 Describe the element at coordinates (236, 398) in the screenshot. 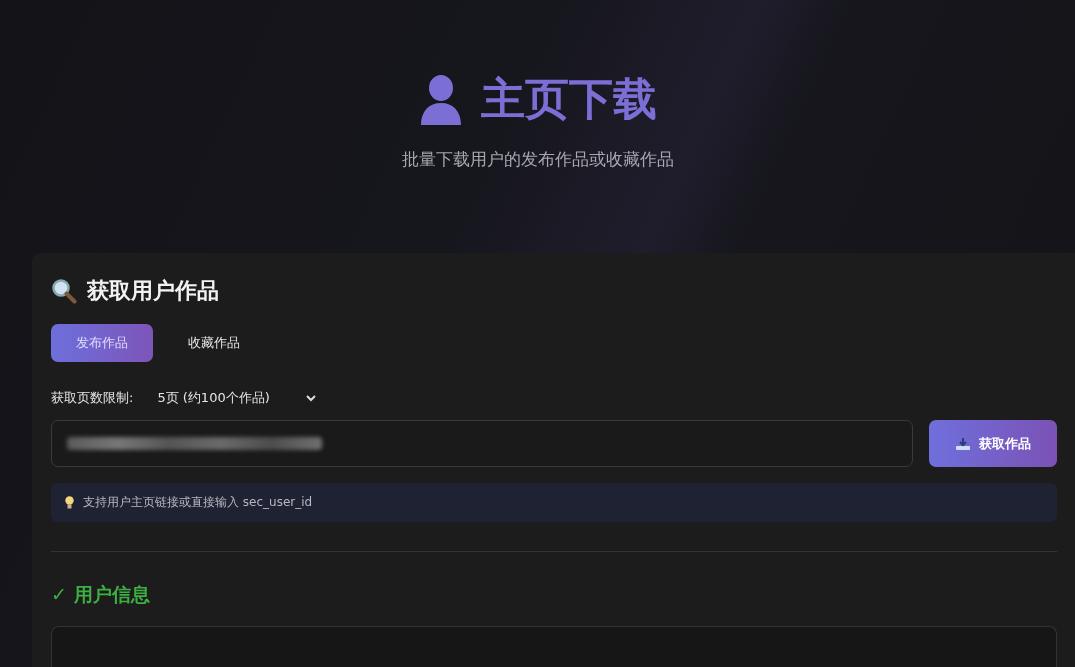

I see `page-limit-select: 5页 (约100个作品)` at that location.